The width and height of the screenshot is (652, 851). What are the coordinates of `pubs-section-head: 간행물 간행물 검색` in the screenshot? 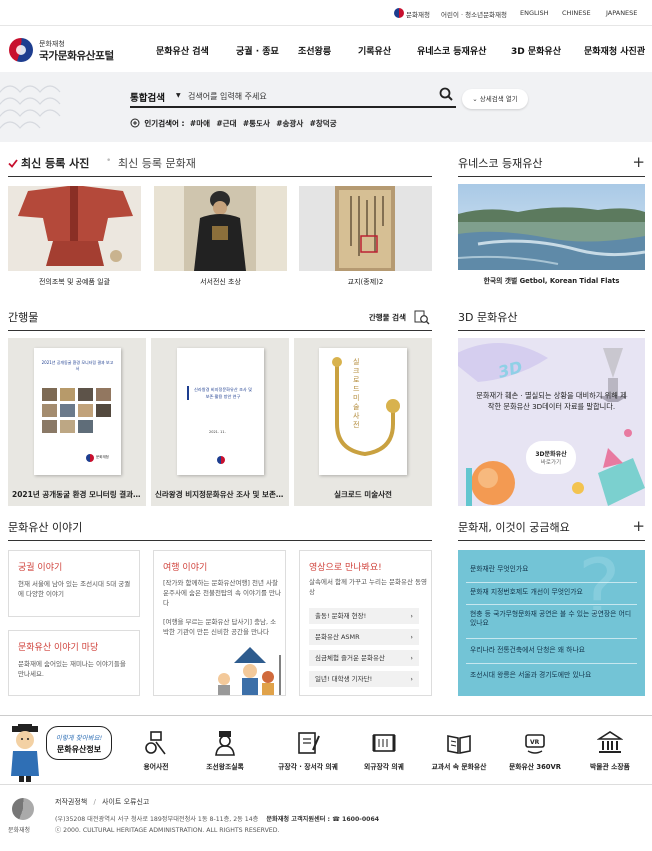 It's located at (220, 319).